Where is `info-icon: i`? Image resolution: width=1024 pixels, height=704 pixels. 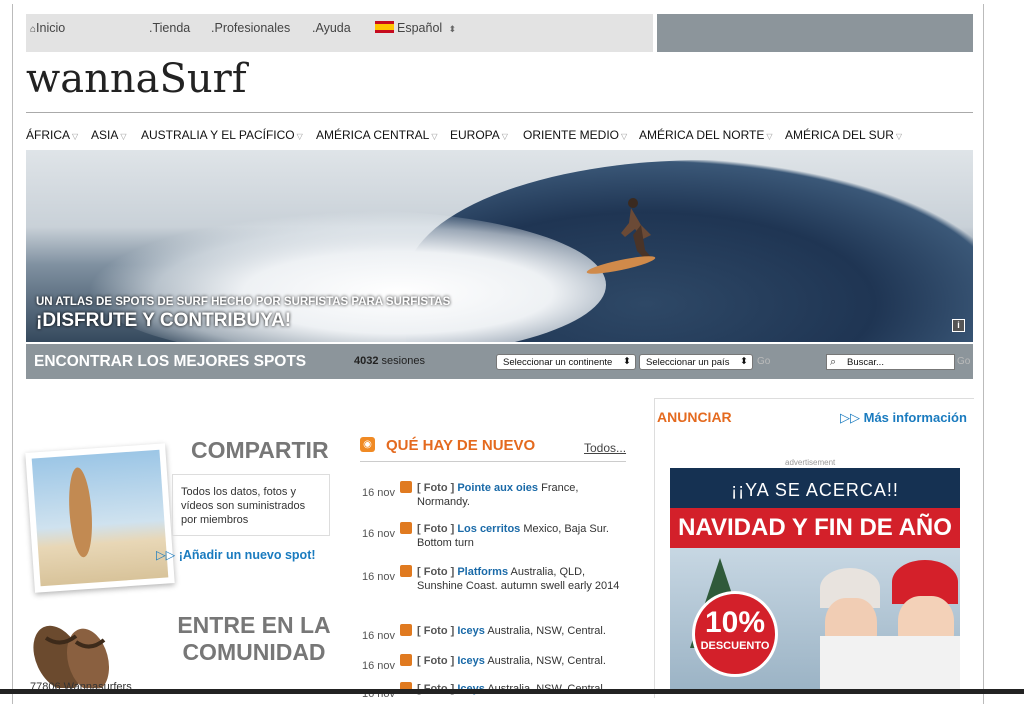
info-icon: i is located at coordinates (958, 325).